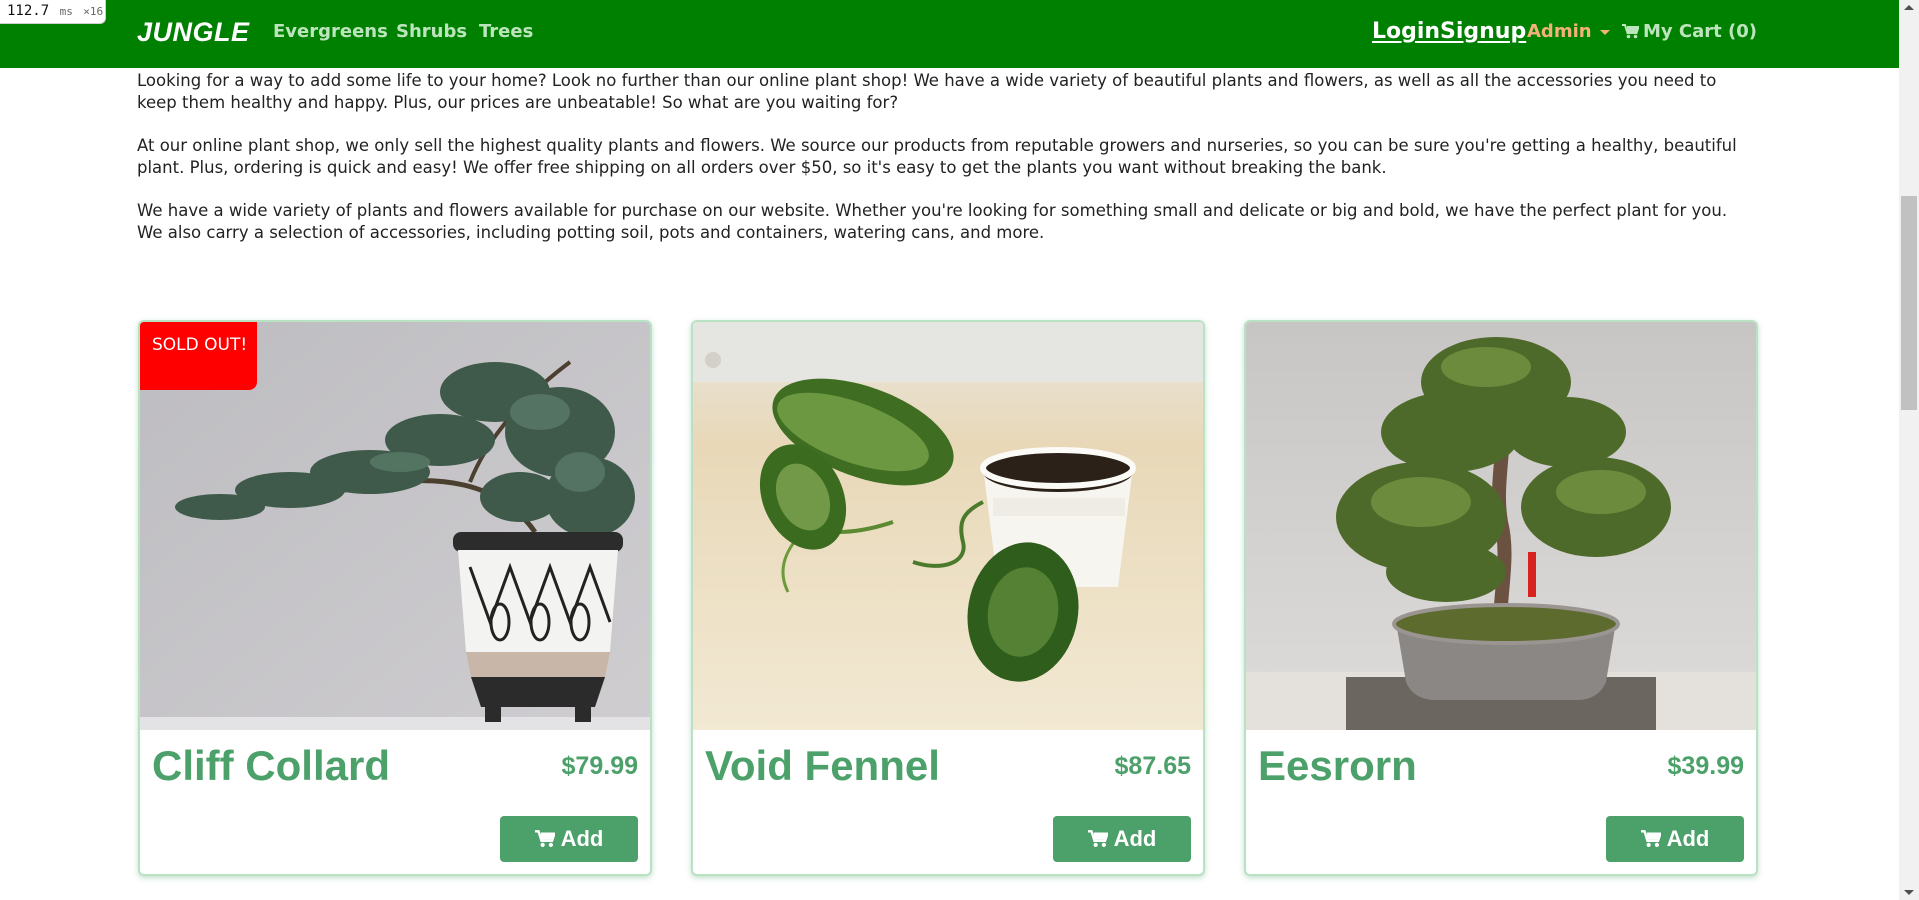  What do you see at coordinates (193, 32) in the screenshot?
I see `brand-logo: JUNGLE` at bounding box center [193, 32].